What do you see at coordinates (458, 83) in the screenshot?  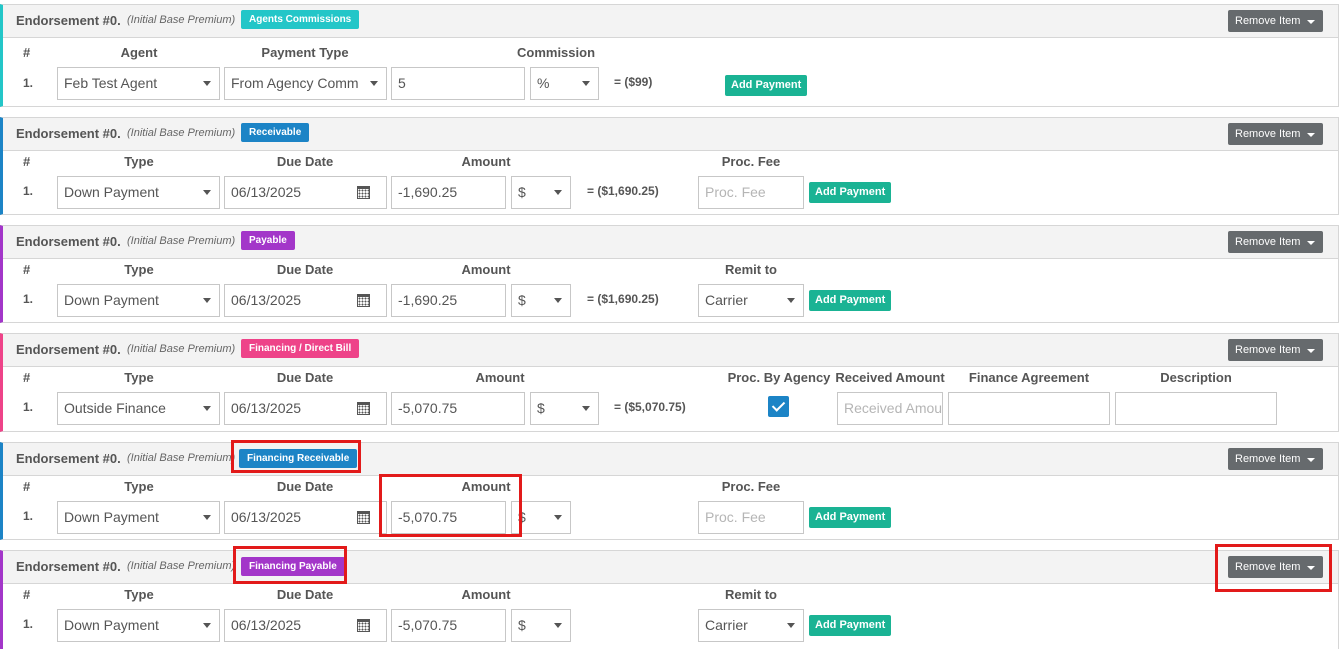 I see `commission-input: 5` at bounding box center [458, 83].